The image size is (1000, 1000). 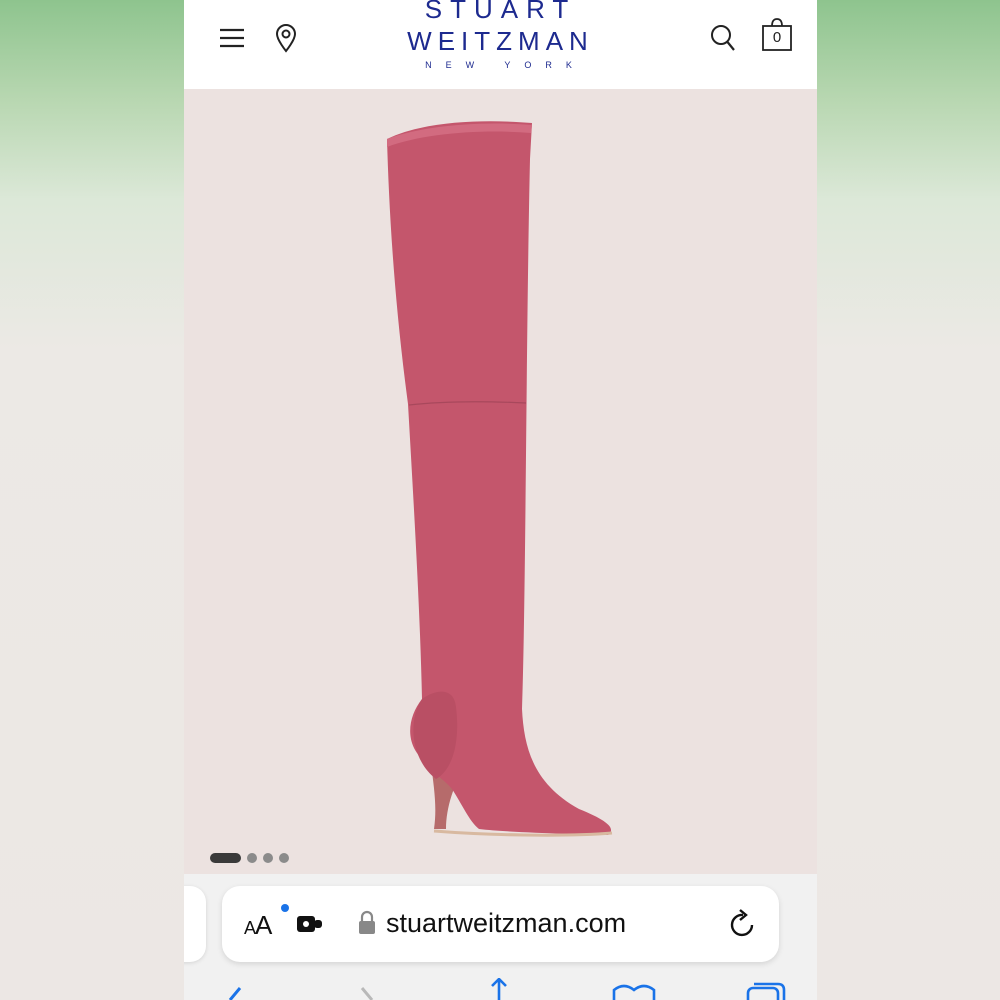 I want to click on reader-label-small: A, so click(x=250, y=928).